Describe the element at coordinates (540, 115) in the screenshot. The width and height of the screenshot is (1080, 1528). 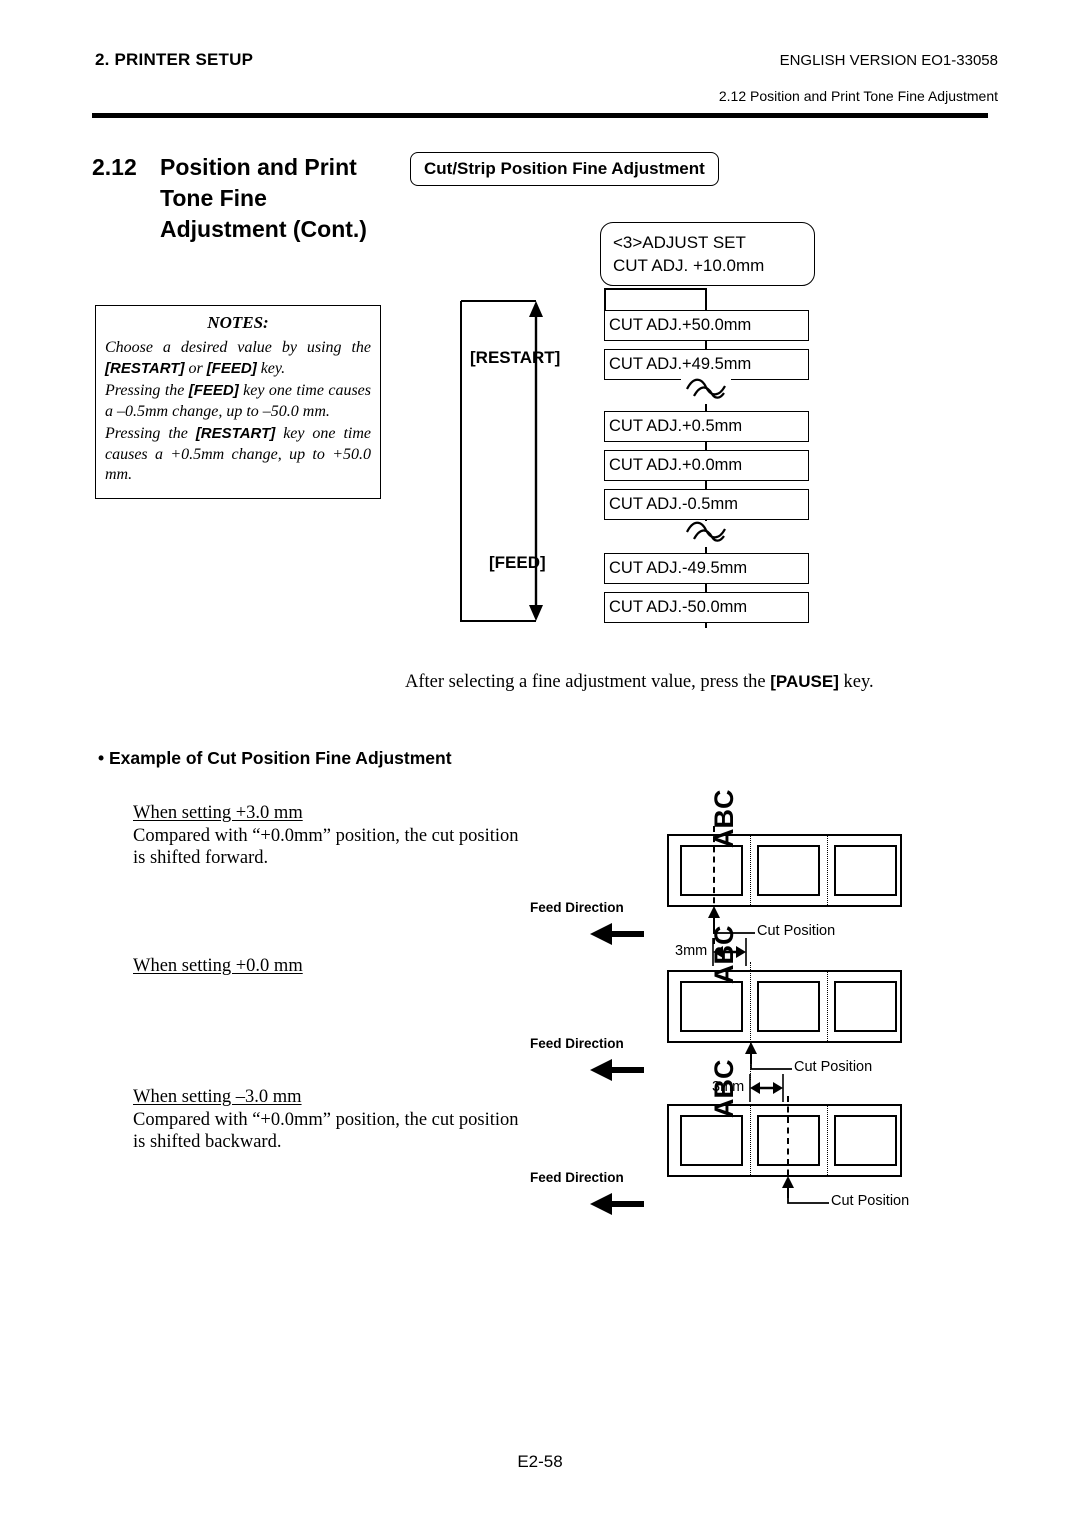
I see `header-rule` at that location.